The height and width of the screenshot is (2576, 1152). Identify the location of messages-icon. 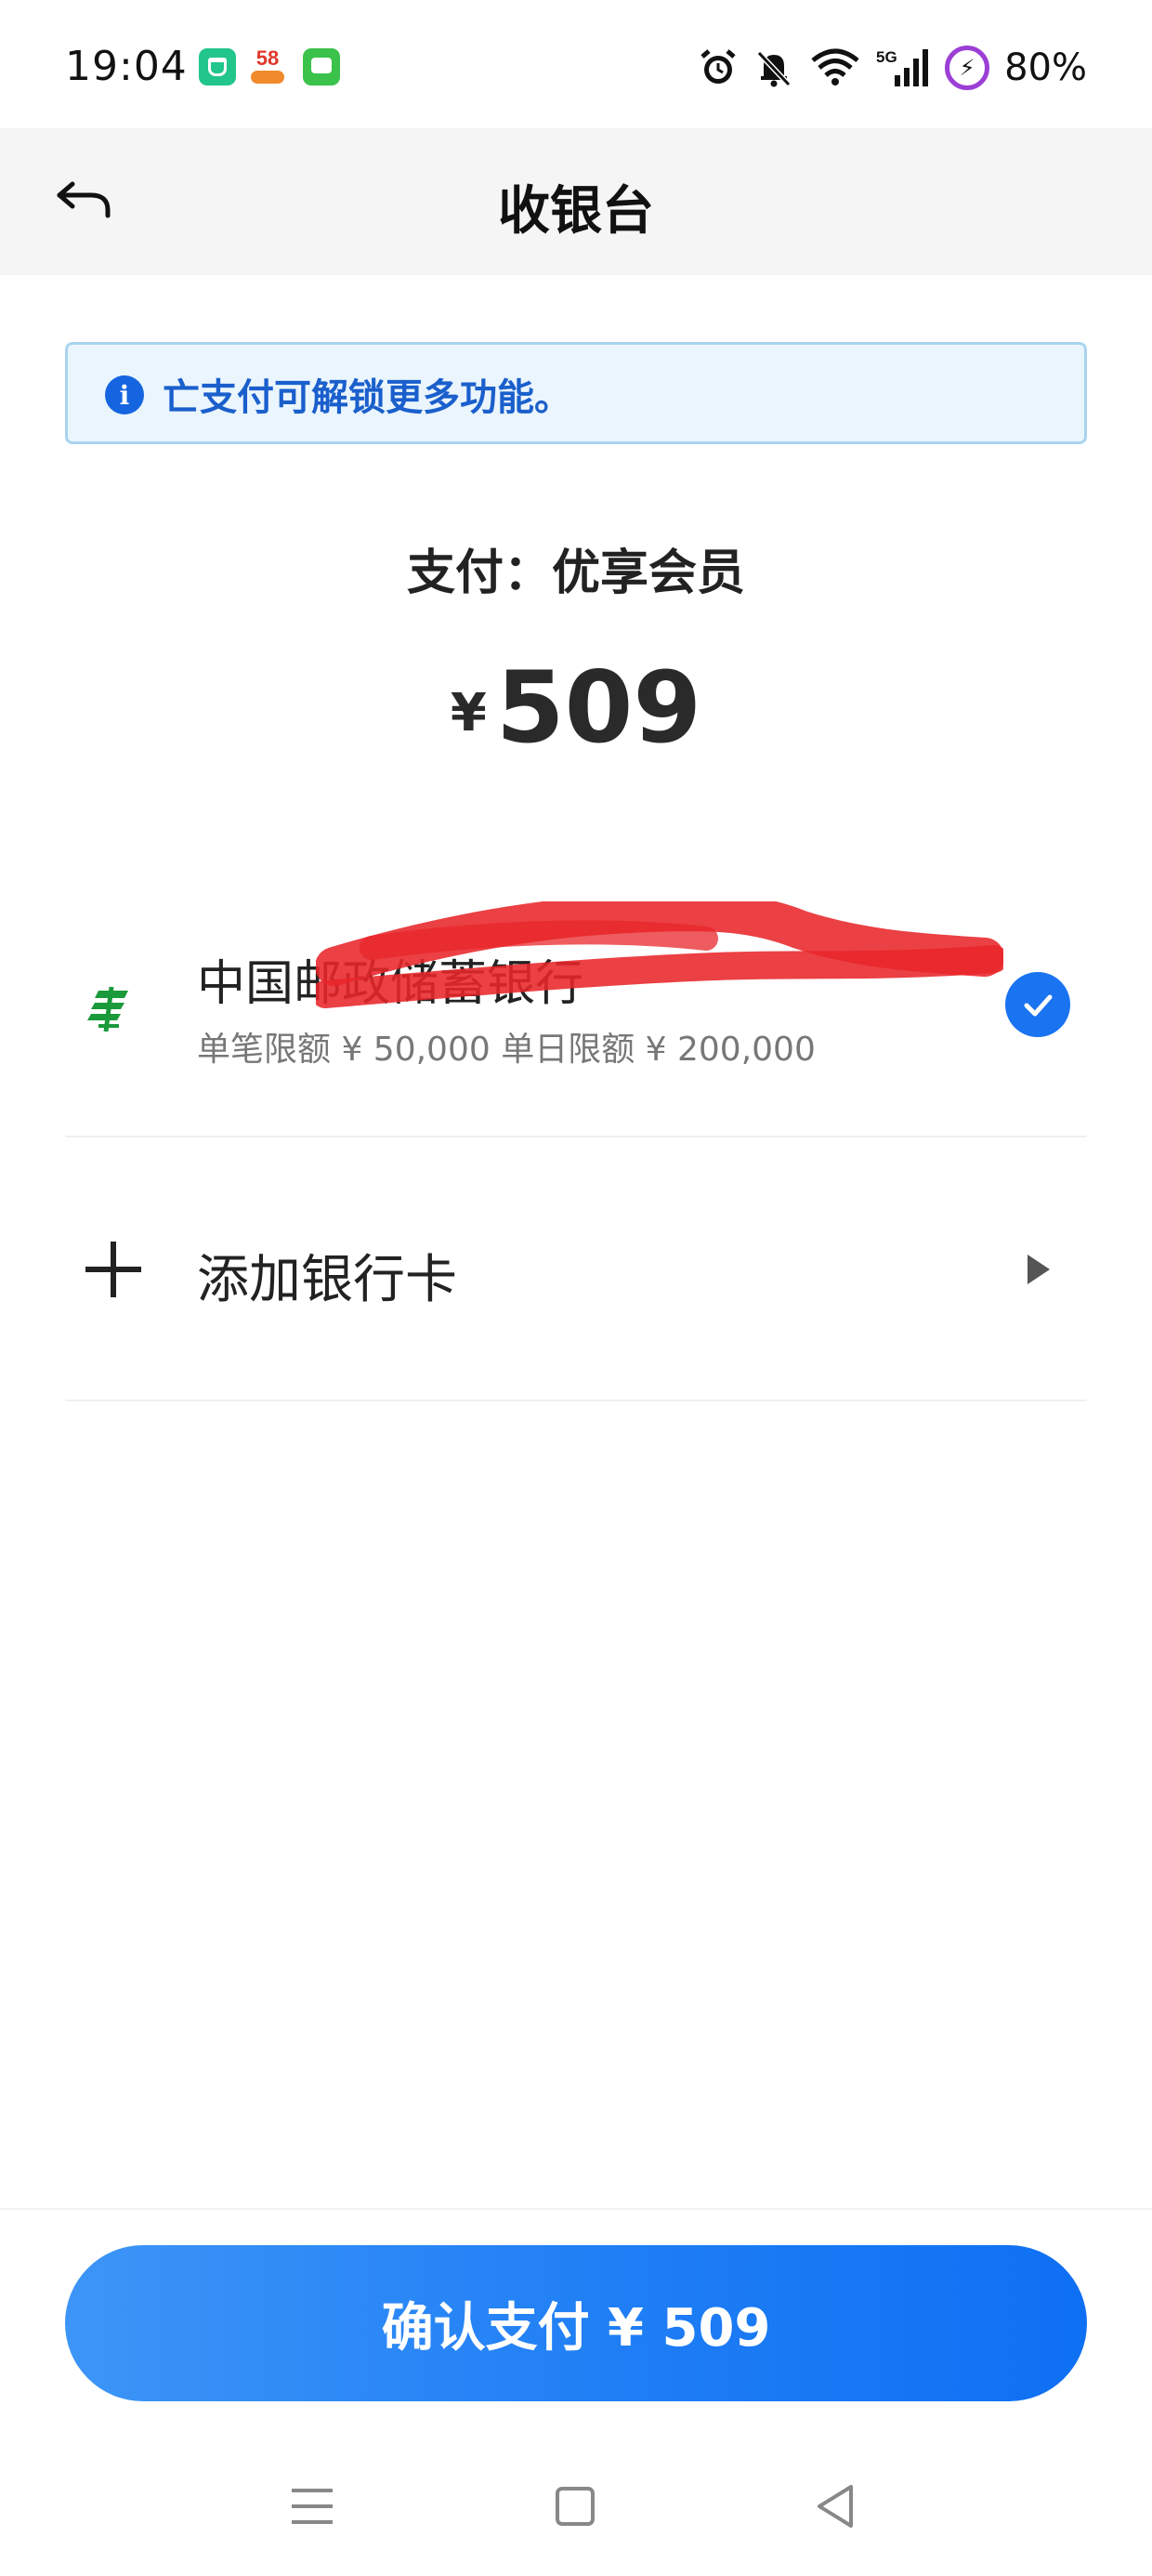
(321, 66).